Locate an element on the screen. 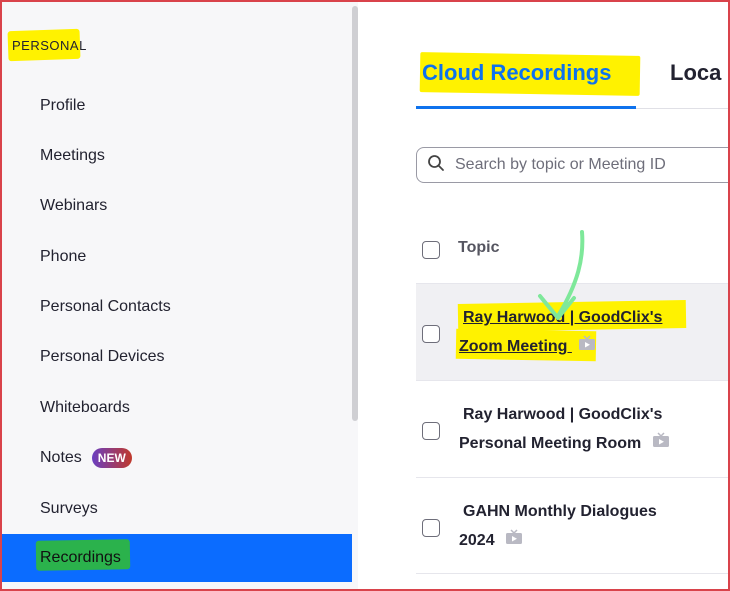 This screenshot has width=730, height=591. sidebar-item-whiteboards: Whiteboards is located at coordinates (177, 408).